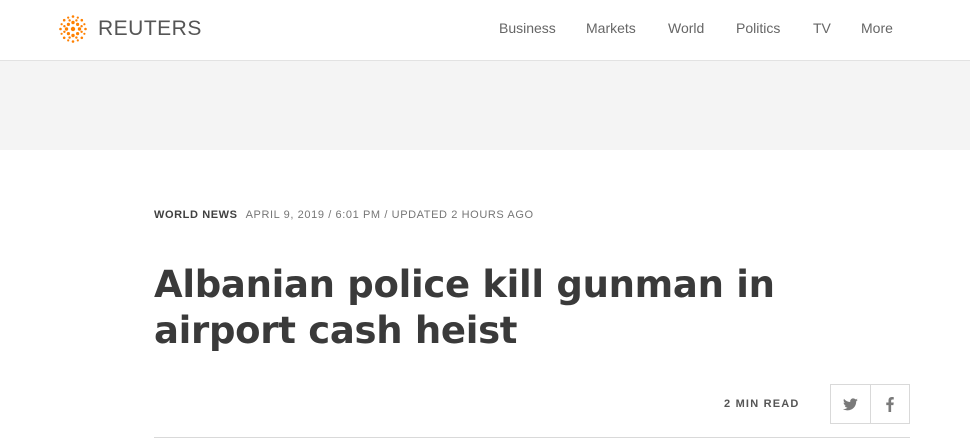 Image resolution: width=970 pixels, height=440 pixels. I want to click on facebook-icon, so click(890, 404).